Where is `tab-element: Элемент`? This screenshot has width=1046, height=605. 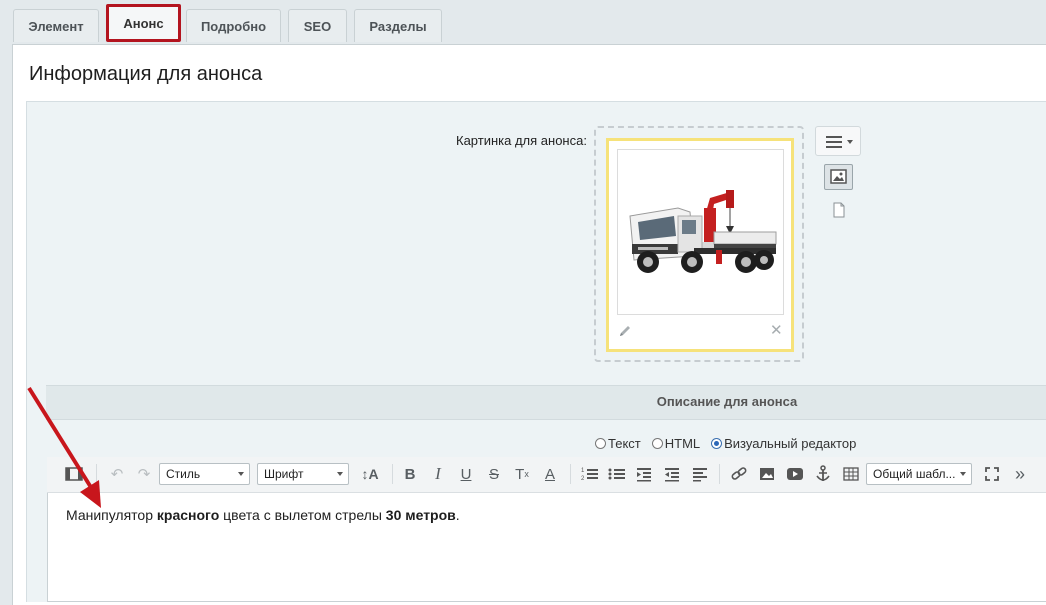 tab-element: Элемент is located at coordinates (56, 25).